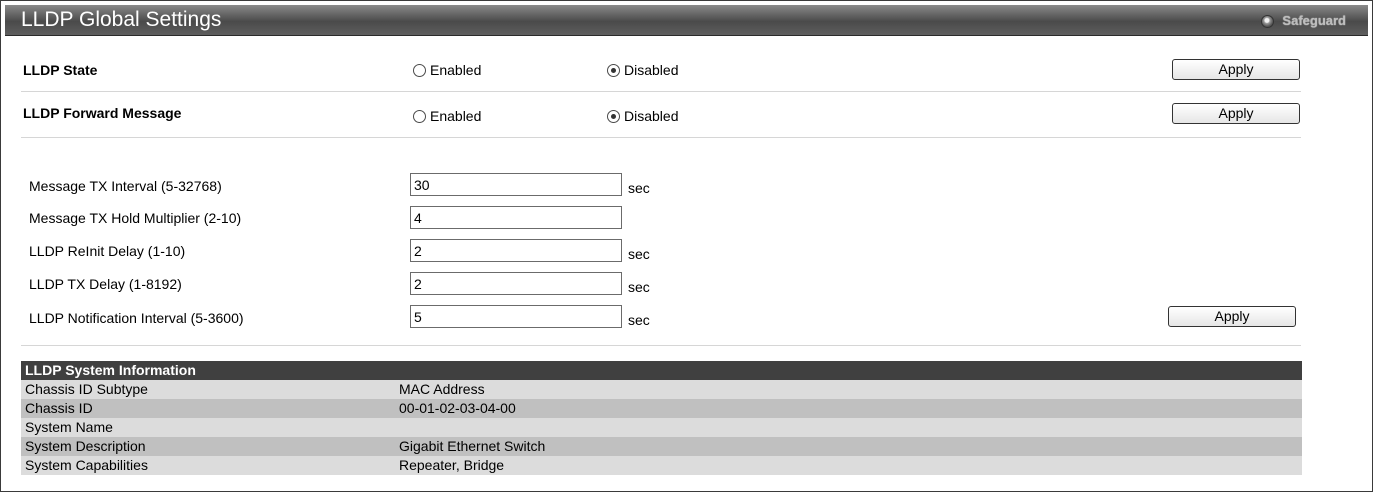 Image resolution: width=1373 pixels, height=492 pixels. Describe the element at coordinates (1236, 113) in the screenshot. I see `forward-message-apply-button: Apply` at that location.